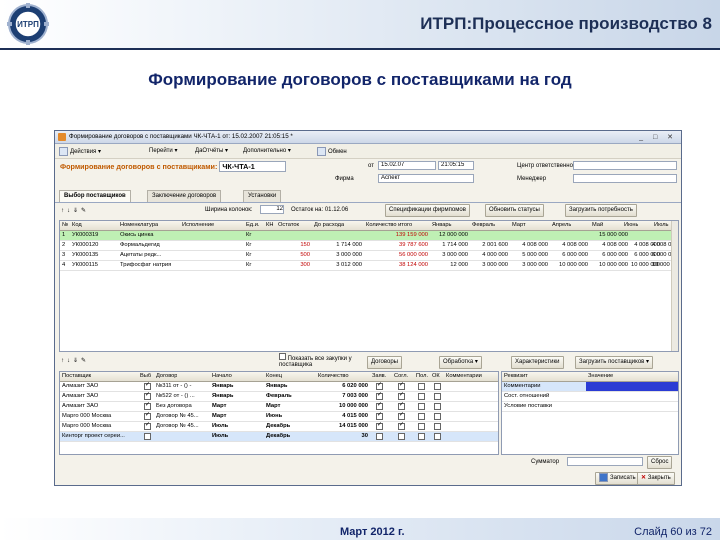 The height and width of the screenshot is (540, 720). I want to click on selected-value-cell, so click(632, 386).